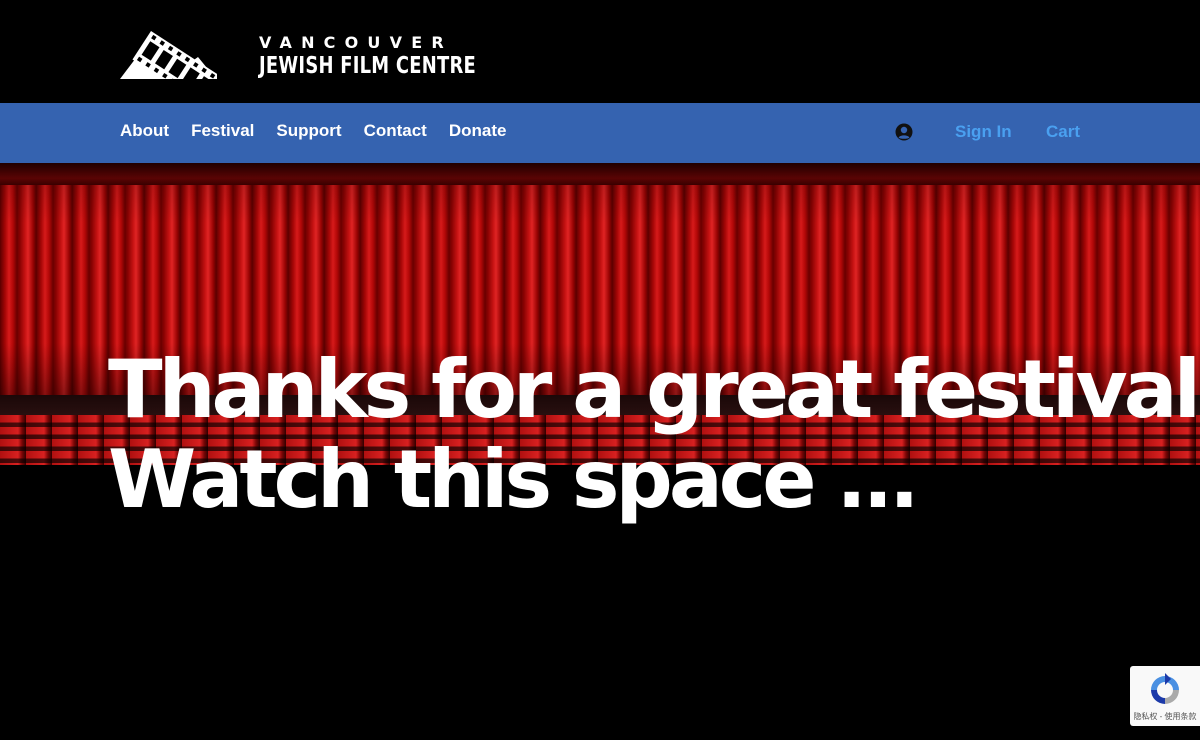  I want to click on user-circle-icon, so click(904, 132).